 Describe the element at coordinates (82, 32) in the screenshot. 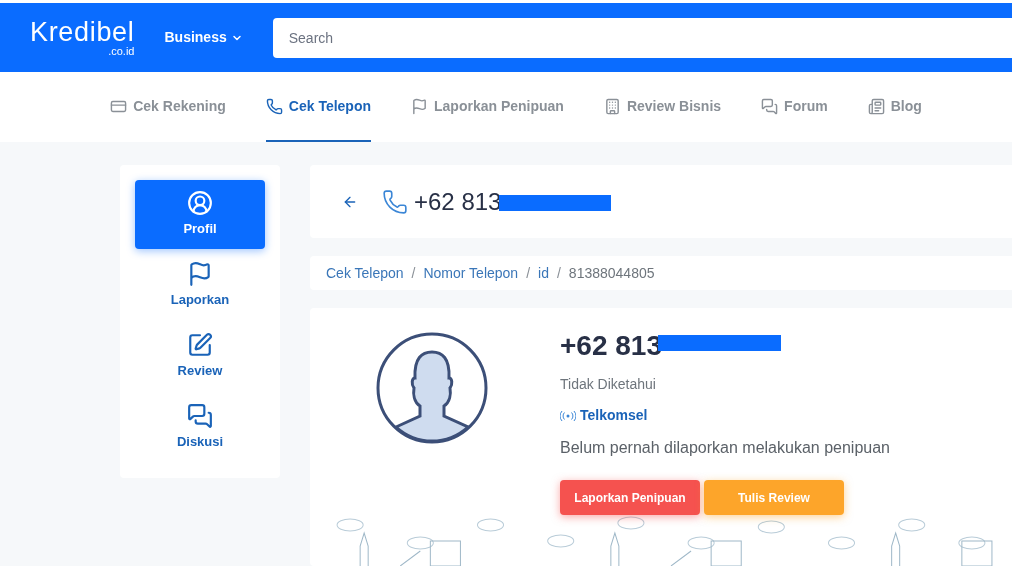

I see `logo: Kredibel` at that location.